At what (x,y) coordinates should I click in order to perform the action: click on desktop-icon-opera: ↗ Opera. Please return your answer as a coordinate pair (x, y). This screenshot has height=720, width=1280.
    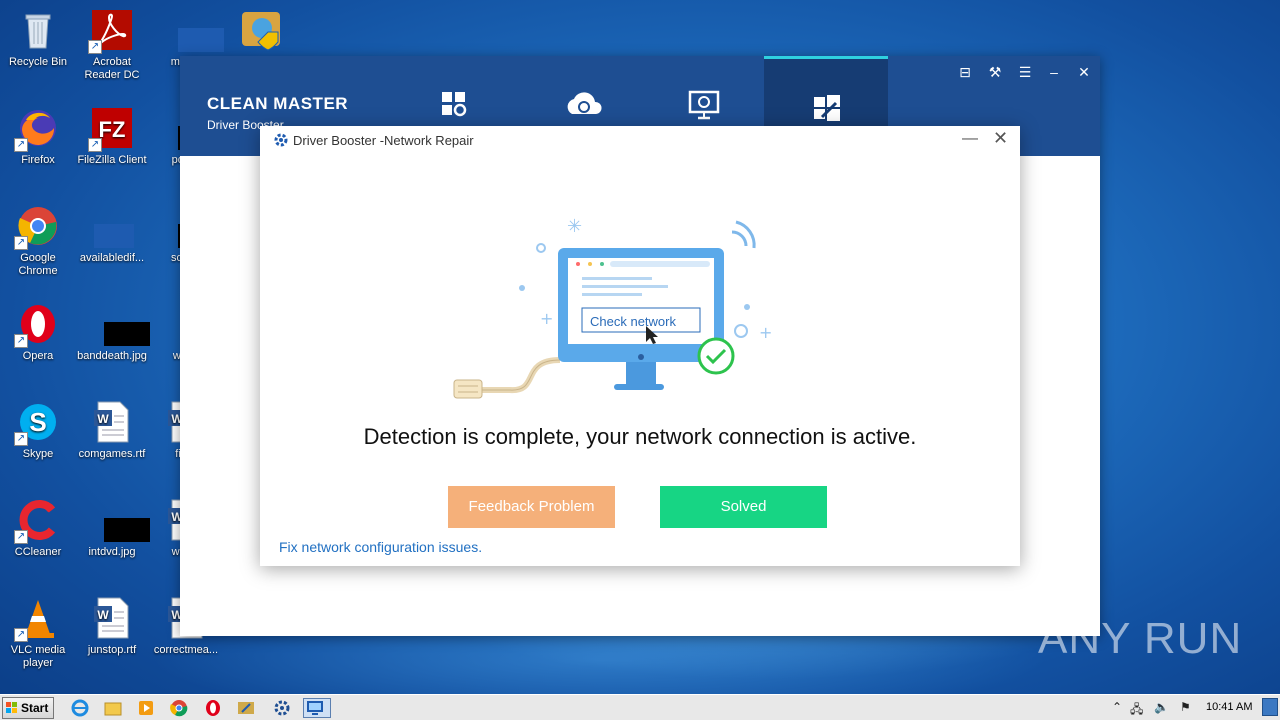
    Looking at the image, I should click on (38, 332).